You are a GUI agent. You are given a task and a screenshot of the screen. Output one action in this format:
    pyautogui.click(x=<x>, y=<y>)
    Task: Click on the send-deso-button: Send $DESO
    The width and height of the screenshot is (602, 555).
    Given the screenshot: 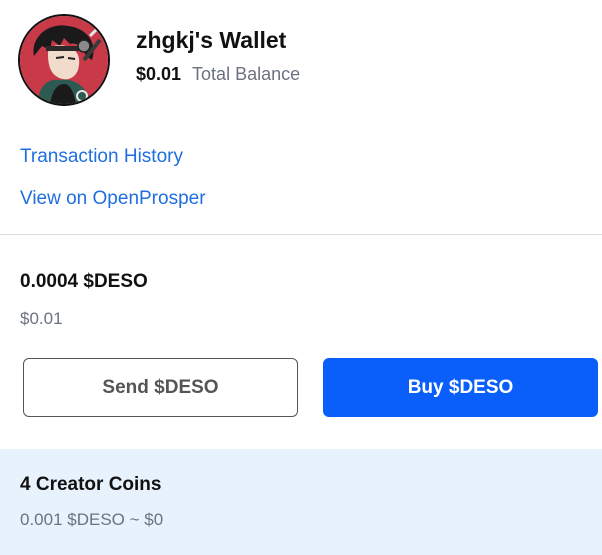 What is the action you would take?
    pyautogui.click(x=160, y=387)
    